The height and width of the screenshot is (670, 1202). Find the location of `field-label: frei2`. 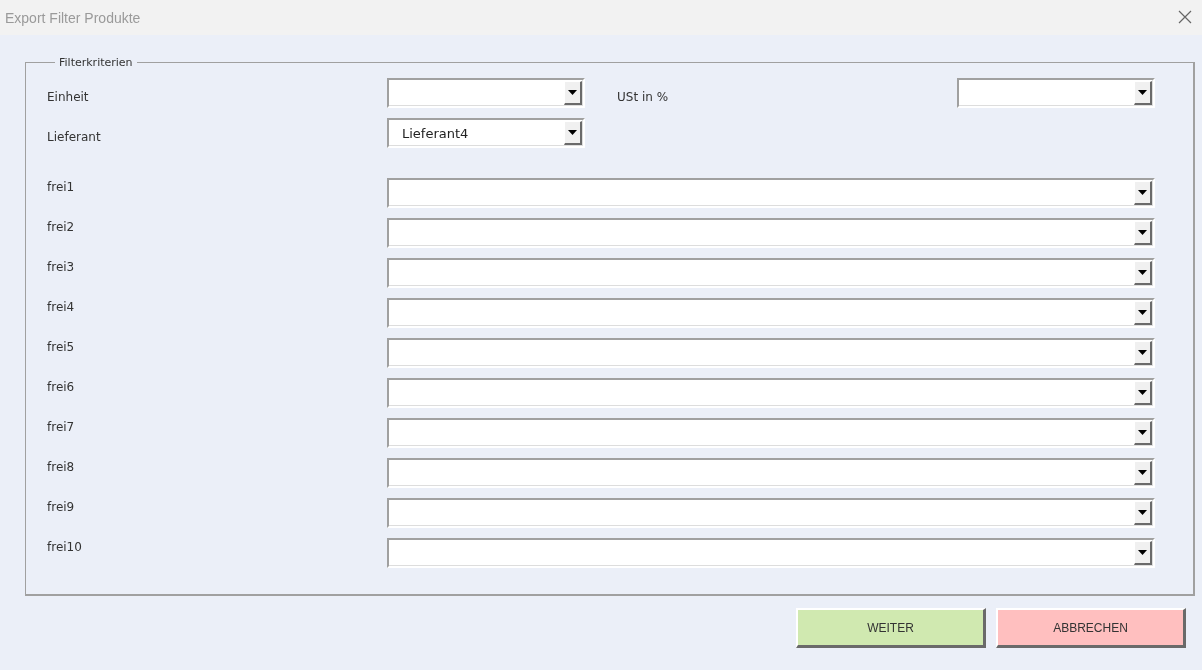

field-label: frei2 is located at coordinates (61, 226).